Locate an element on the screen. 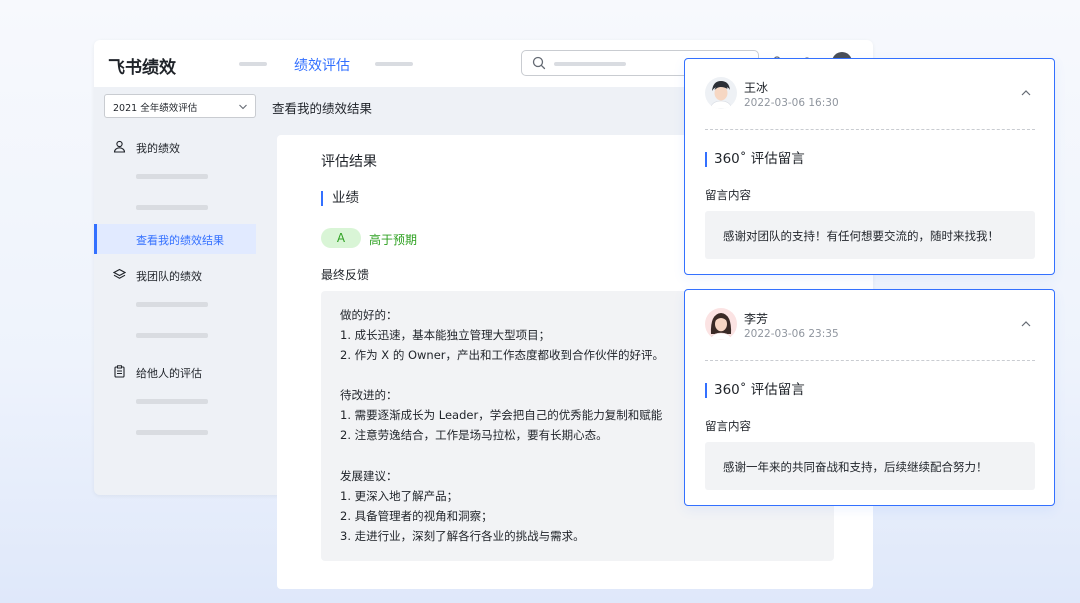 This screenshot has width=1080, height=603. period-select-value: 2021 全年绩效评估 is located at coordinates (155, 108).